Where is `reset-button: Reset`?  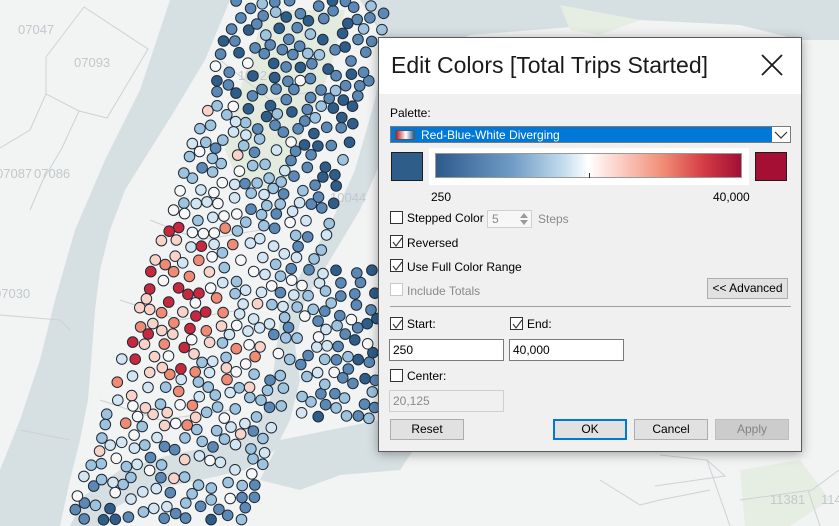
reset-button: Reset is located at coordinates (427, 429).